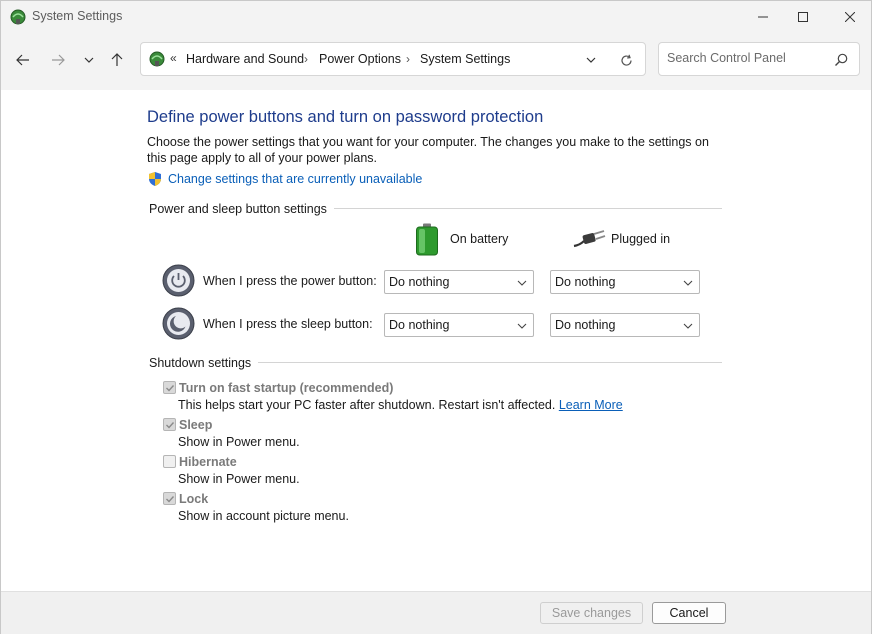  I want to click on power-button-icon, so click(178, 280).